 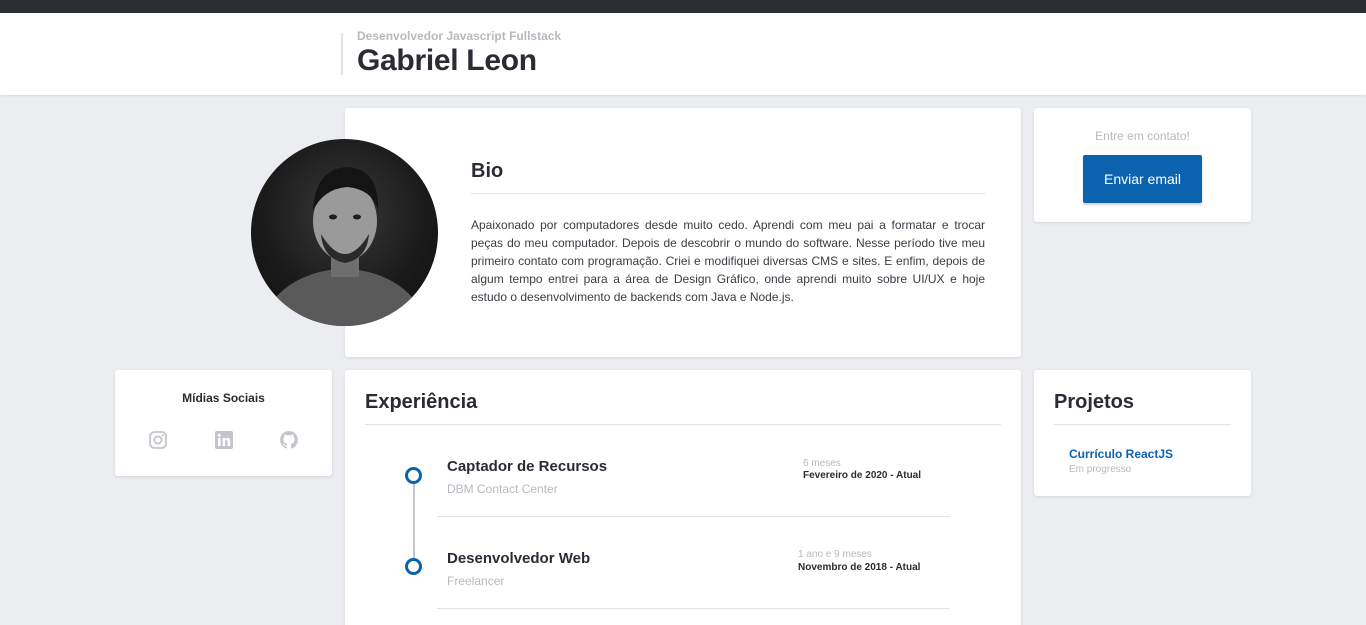 I want to click on top-bar, so click(x=683, y=6).